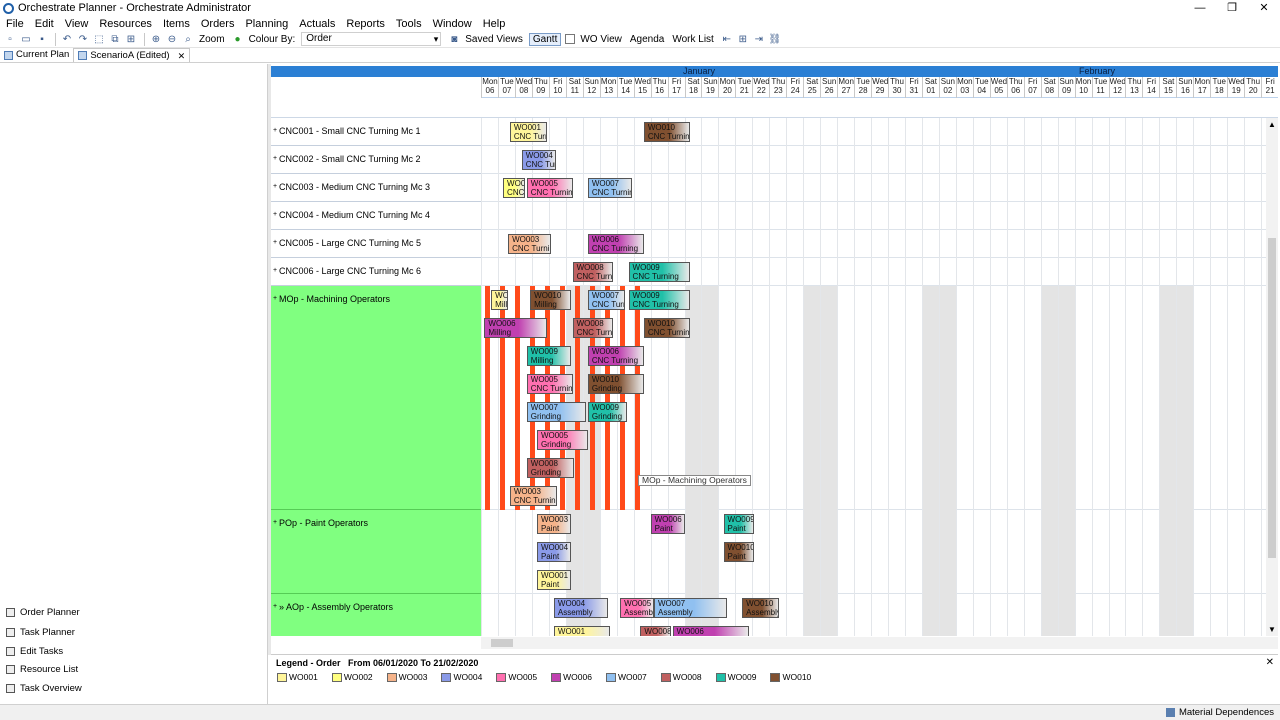 Image resolution: width=1280 pixels, height=720 pixels. What do you see at coordinates (180, 24) in the screenshot?
I see `menu-items: Items` at bounding box center [180, 24].